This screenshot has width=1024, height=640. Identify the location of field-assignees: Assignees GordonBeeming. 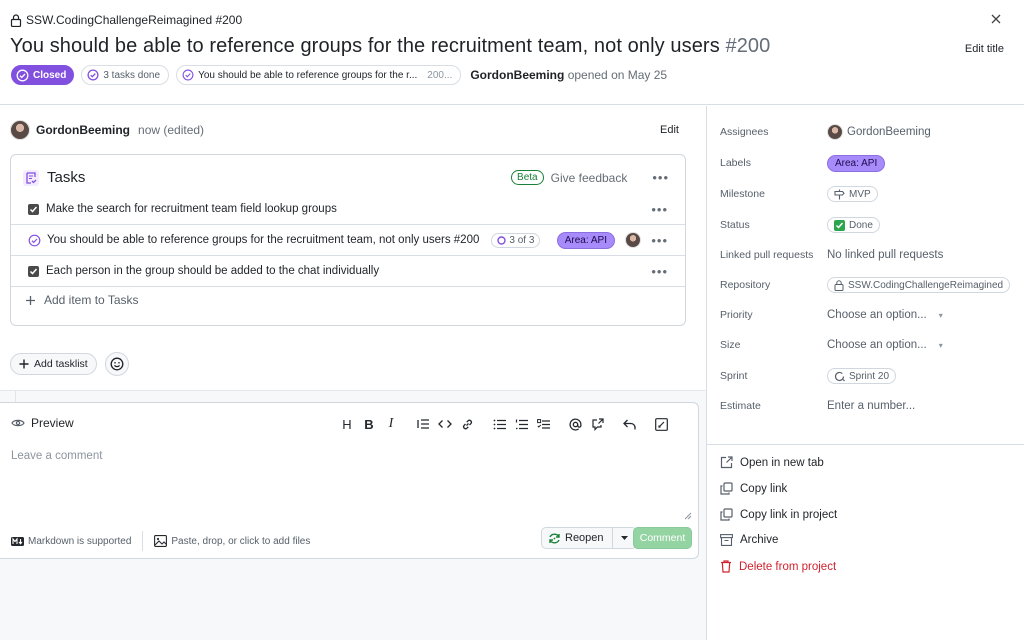
(870, 132).